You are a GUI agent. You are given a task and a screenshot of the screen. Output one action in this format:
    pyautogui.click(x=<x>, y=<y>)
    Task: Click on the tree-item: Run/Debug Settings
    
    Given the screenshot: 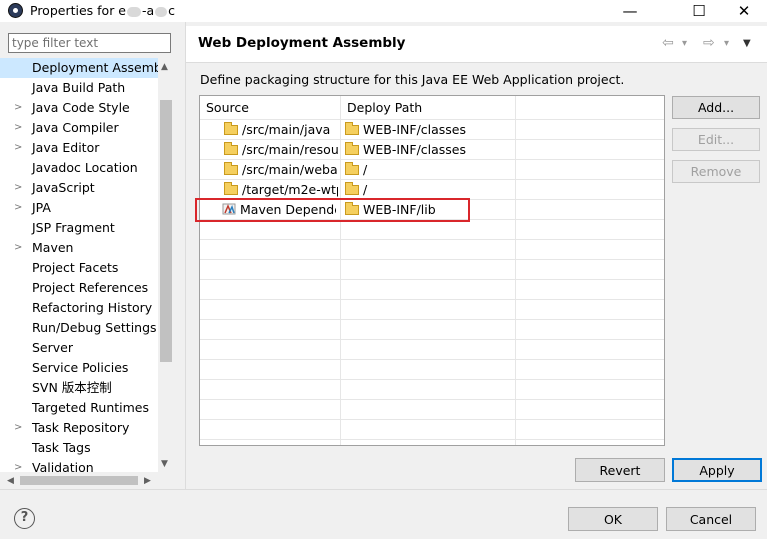 What is the action you would take?
    pyautogui.click(x=79, y=328)
    